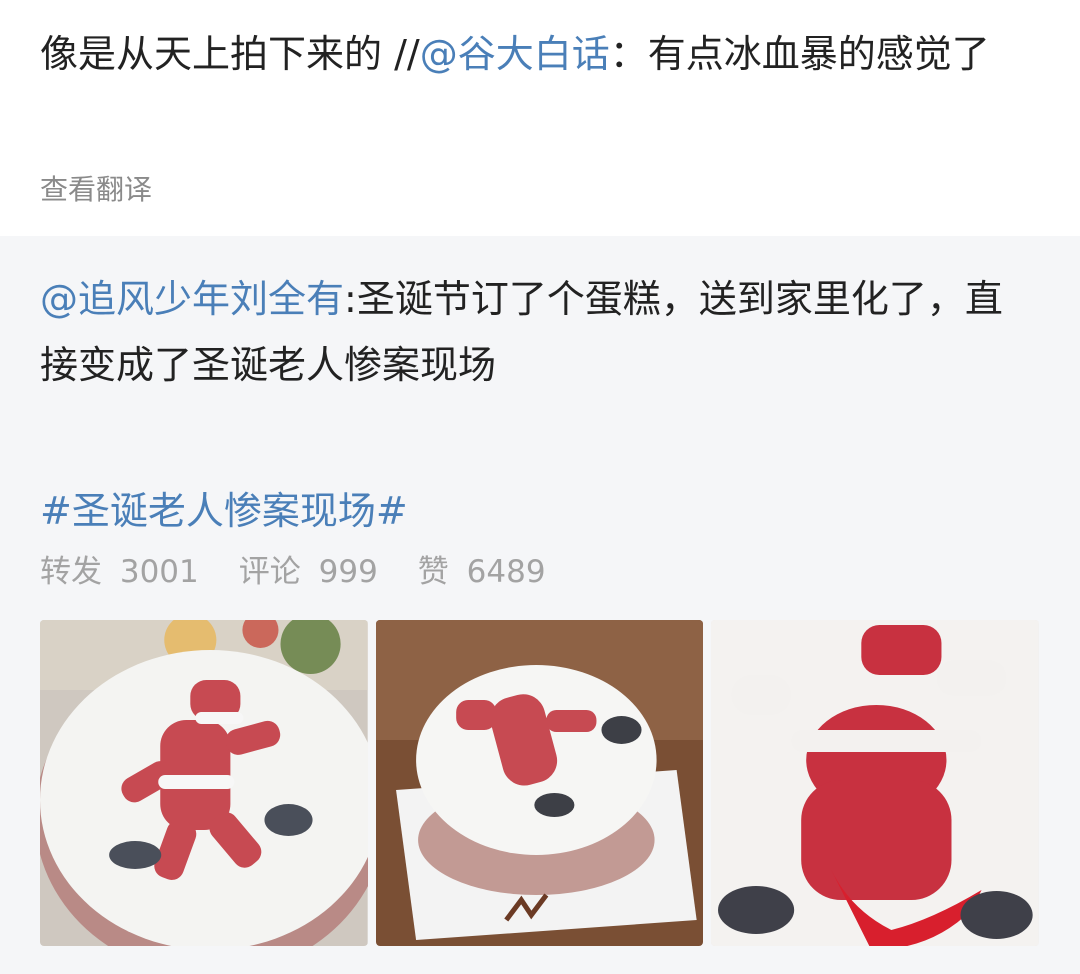 This screenshot has width=1080, height=974. Describe the element at coordinates (224, 507) in the screenshot. I see `hashtag-link: #圣诞老人惨案现场#` at that location.